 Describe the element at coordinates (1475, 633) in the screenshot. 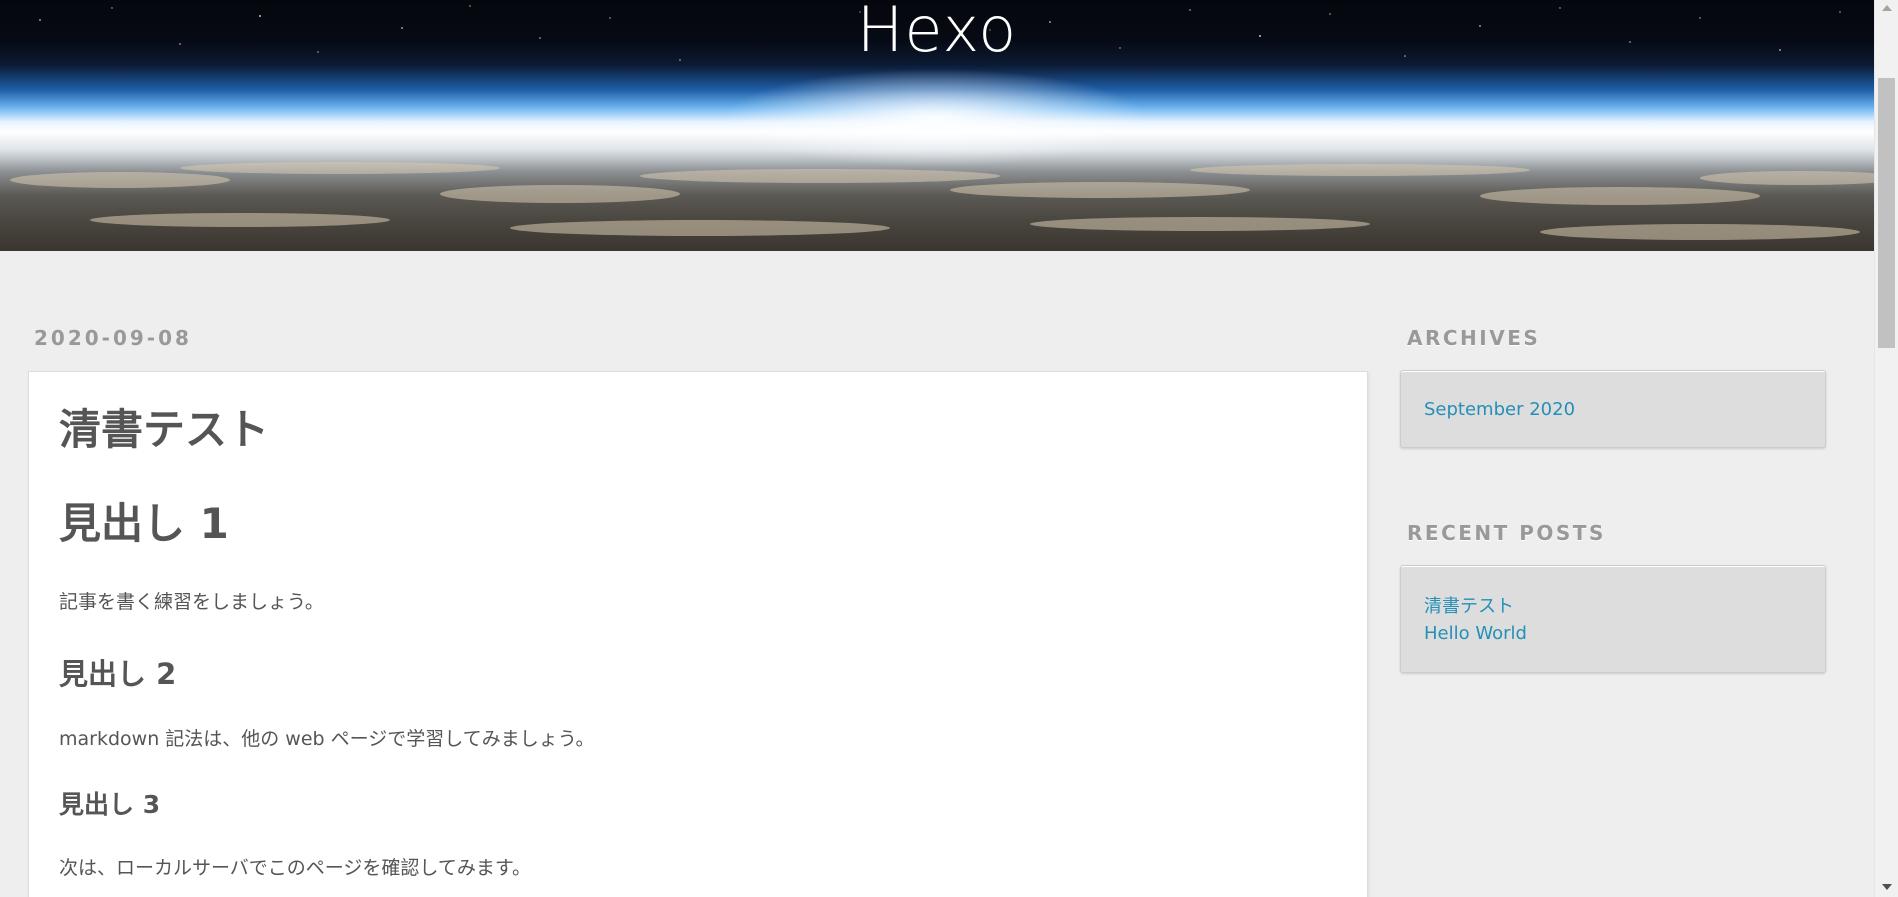

I see `recent-post-link: Hello World` at that location.